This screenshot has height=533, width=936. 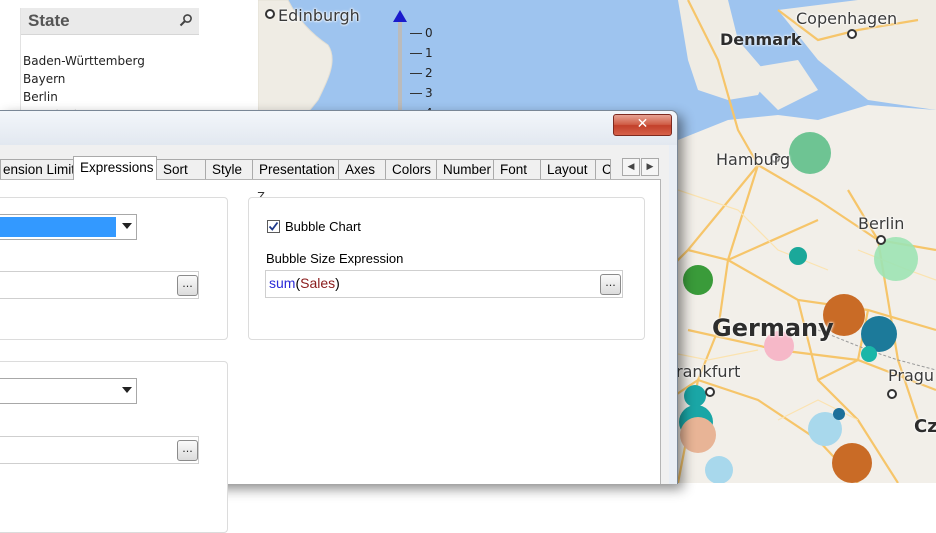 I want to click on country-label-czech: Cz, so click(x=925, y=426).